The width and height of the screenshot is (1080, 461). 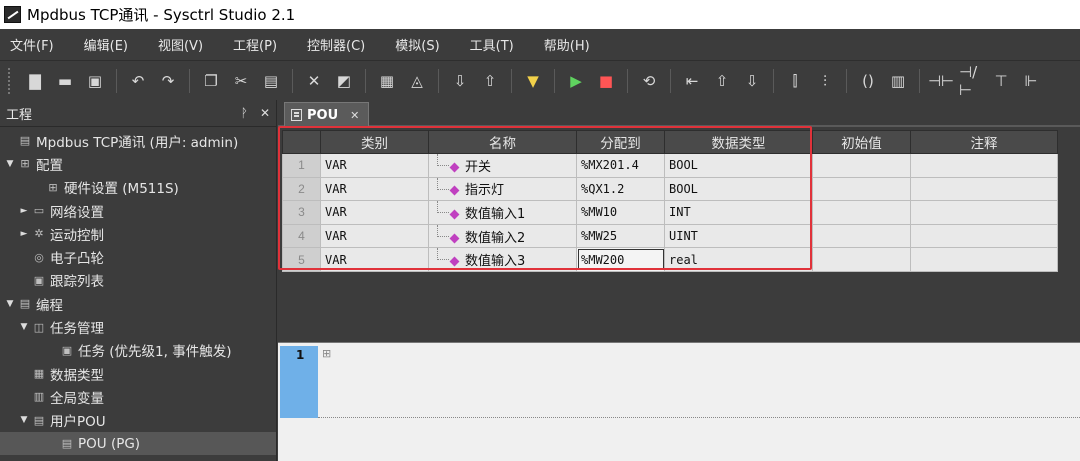 What do you see at coordinates (95, 81) in the screenshot?
I see `save-icon: ▣` at bounding box center [95, 81].